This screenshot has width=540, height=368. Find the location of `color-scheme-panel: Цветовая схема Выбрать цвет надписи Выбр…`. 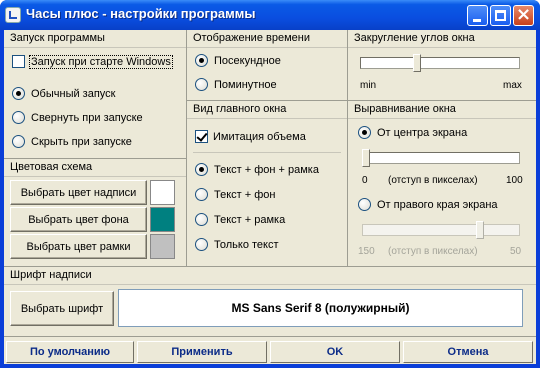

color-scheme-panel: Цветовая схема Выбрать цвет надписи Выбр… is located at coordinates (95, 212).